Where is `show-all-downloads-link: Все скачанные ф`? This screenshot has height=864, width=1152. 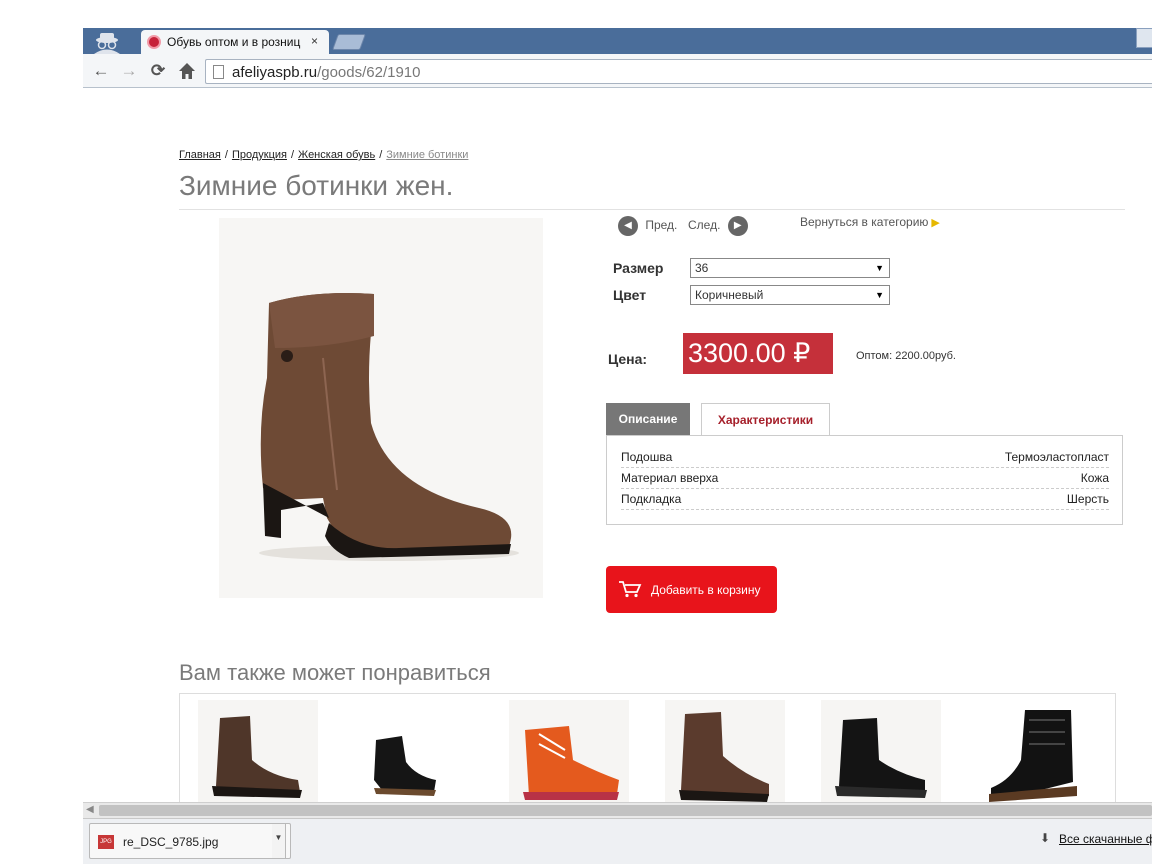 show-all-downloads-link: Все скачанные ф is located at coordinates (1105, 839).